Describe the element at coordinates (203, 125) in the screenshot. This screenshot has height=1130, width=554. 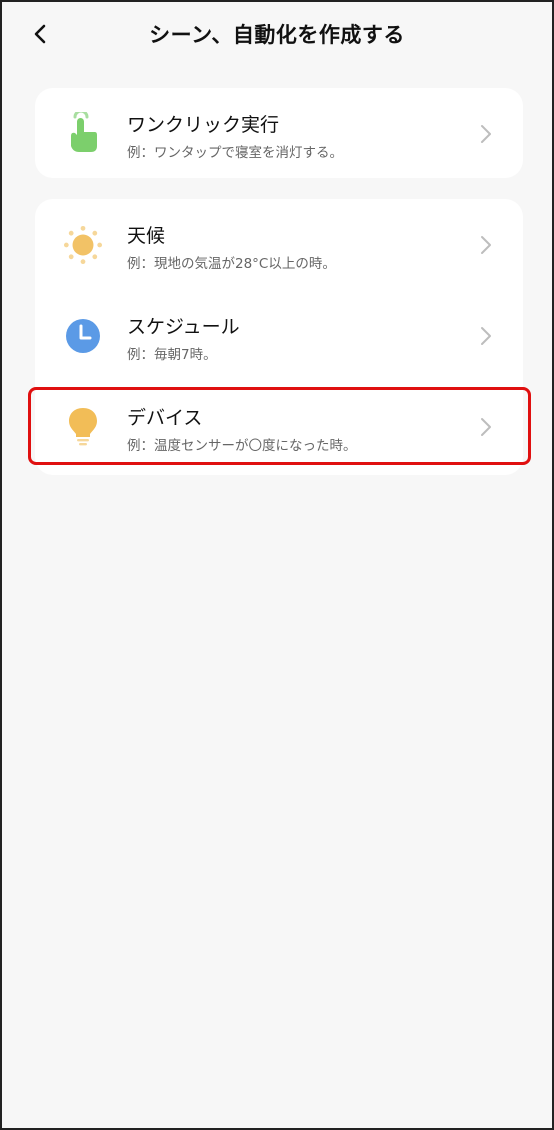
I see `item-title: ワンクリック実行` at that location.